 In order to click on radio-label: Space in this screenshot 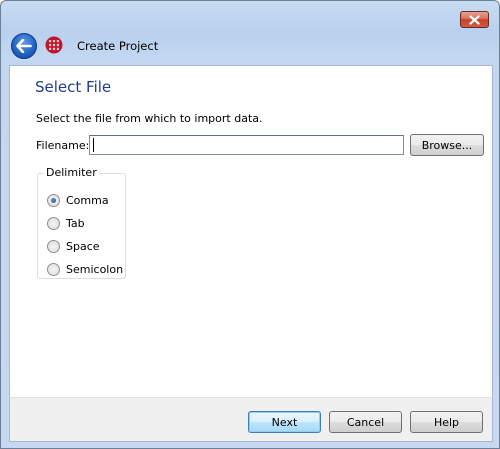, I will do `click(83, 246)`.